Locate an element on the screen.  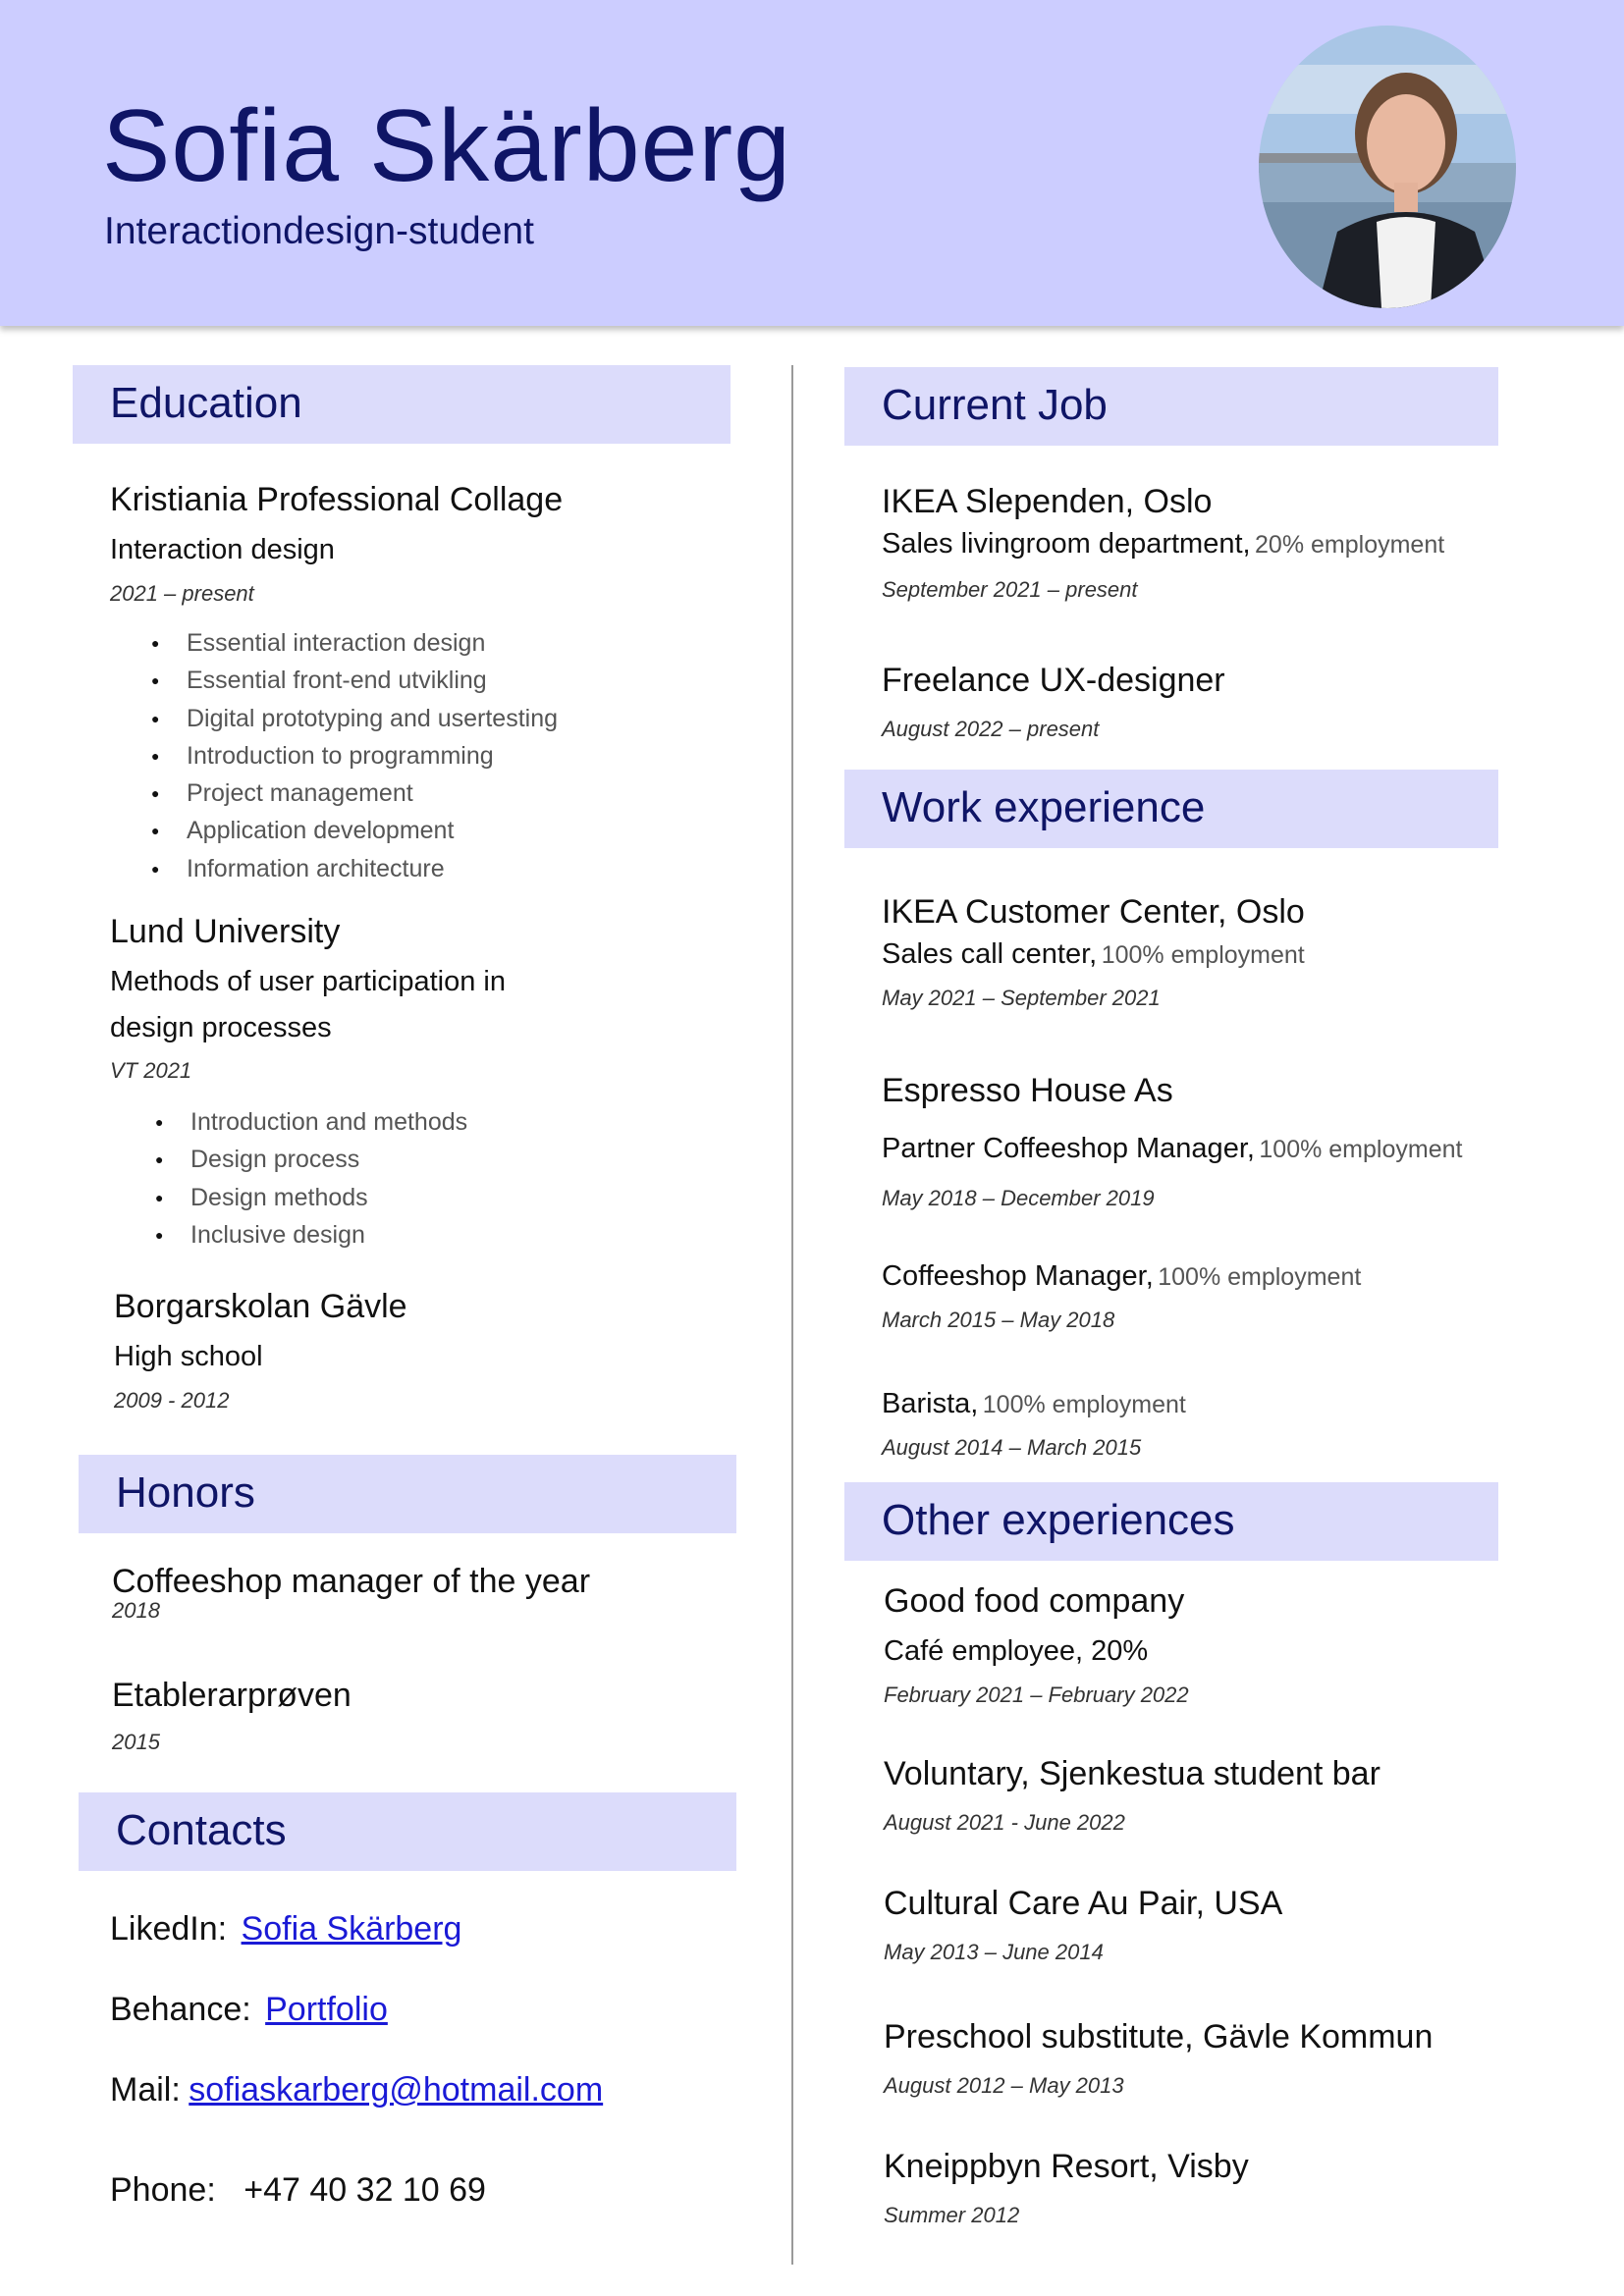
linkedin-link: Sofia Skärberg is located at coordinates (352, 1929).